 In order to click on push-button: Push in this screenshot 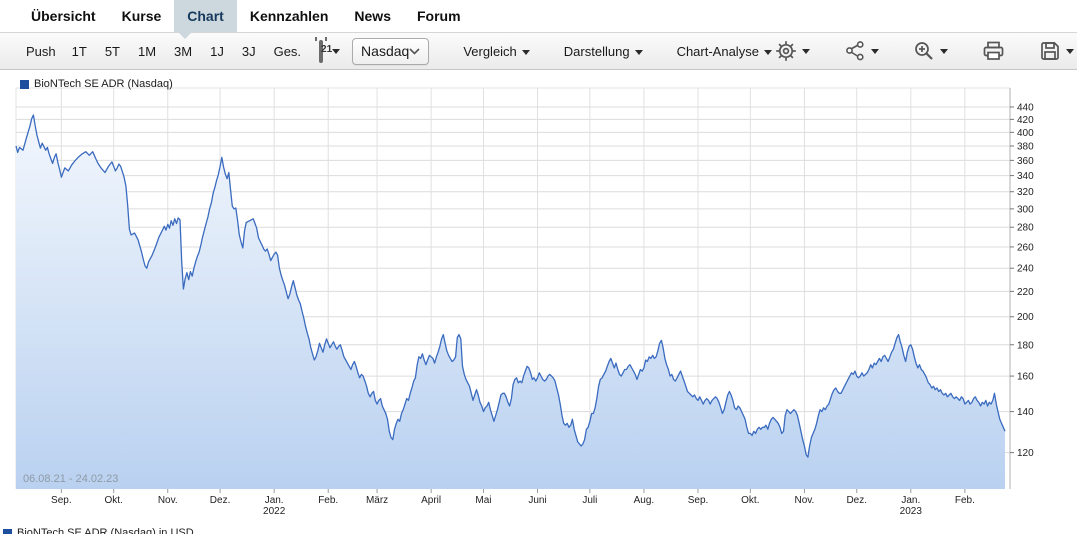, I will do `click(41, 51)`.